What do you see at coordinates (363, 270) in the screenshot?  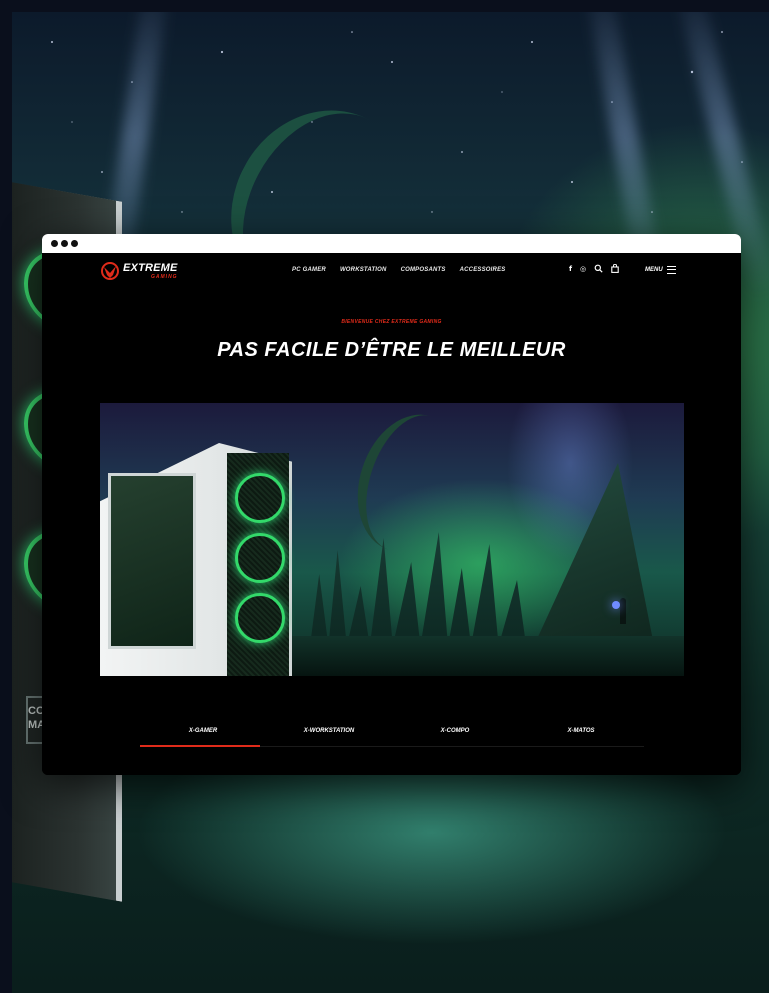 I see `nav-link-workstation: WORKSTATION` at bounding box center [363, 270].